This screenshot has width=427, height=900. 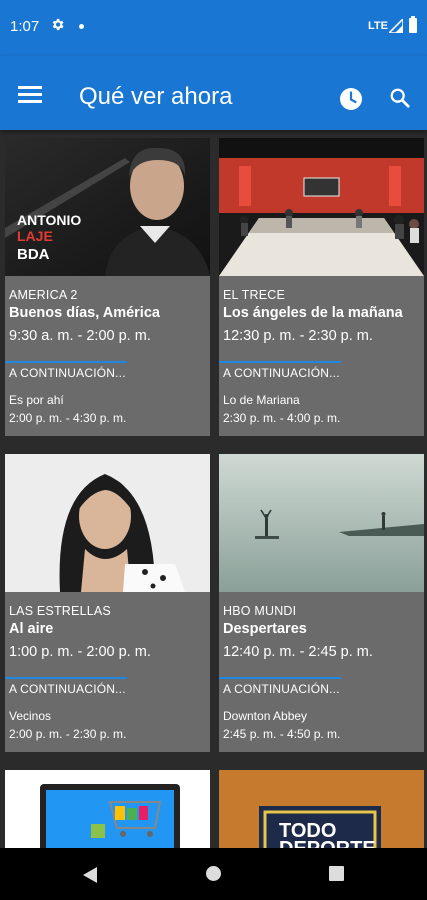 What do you see at coordinates (33, 254) in the screenshot?
I see `image-caption-line3: BDA` at bounding box center [33, 254].